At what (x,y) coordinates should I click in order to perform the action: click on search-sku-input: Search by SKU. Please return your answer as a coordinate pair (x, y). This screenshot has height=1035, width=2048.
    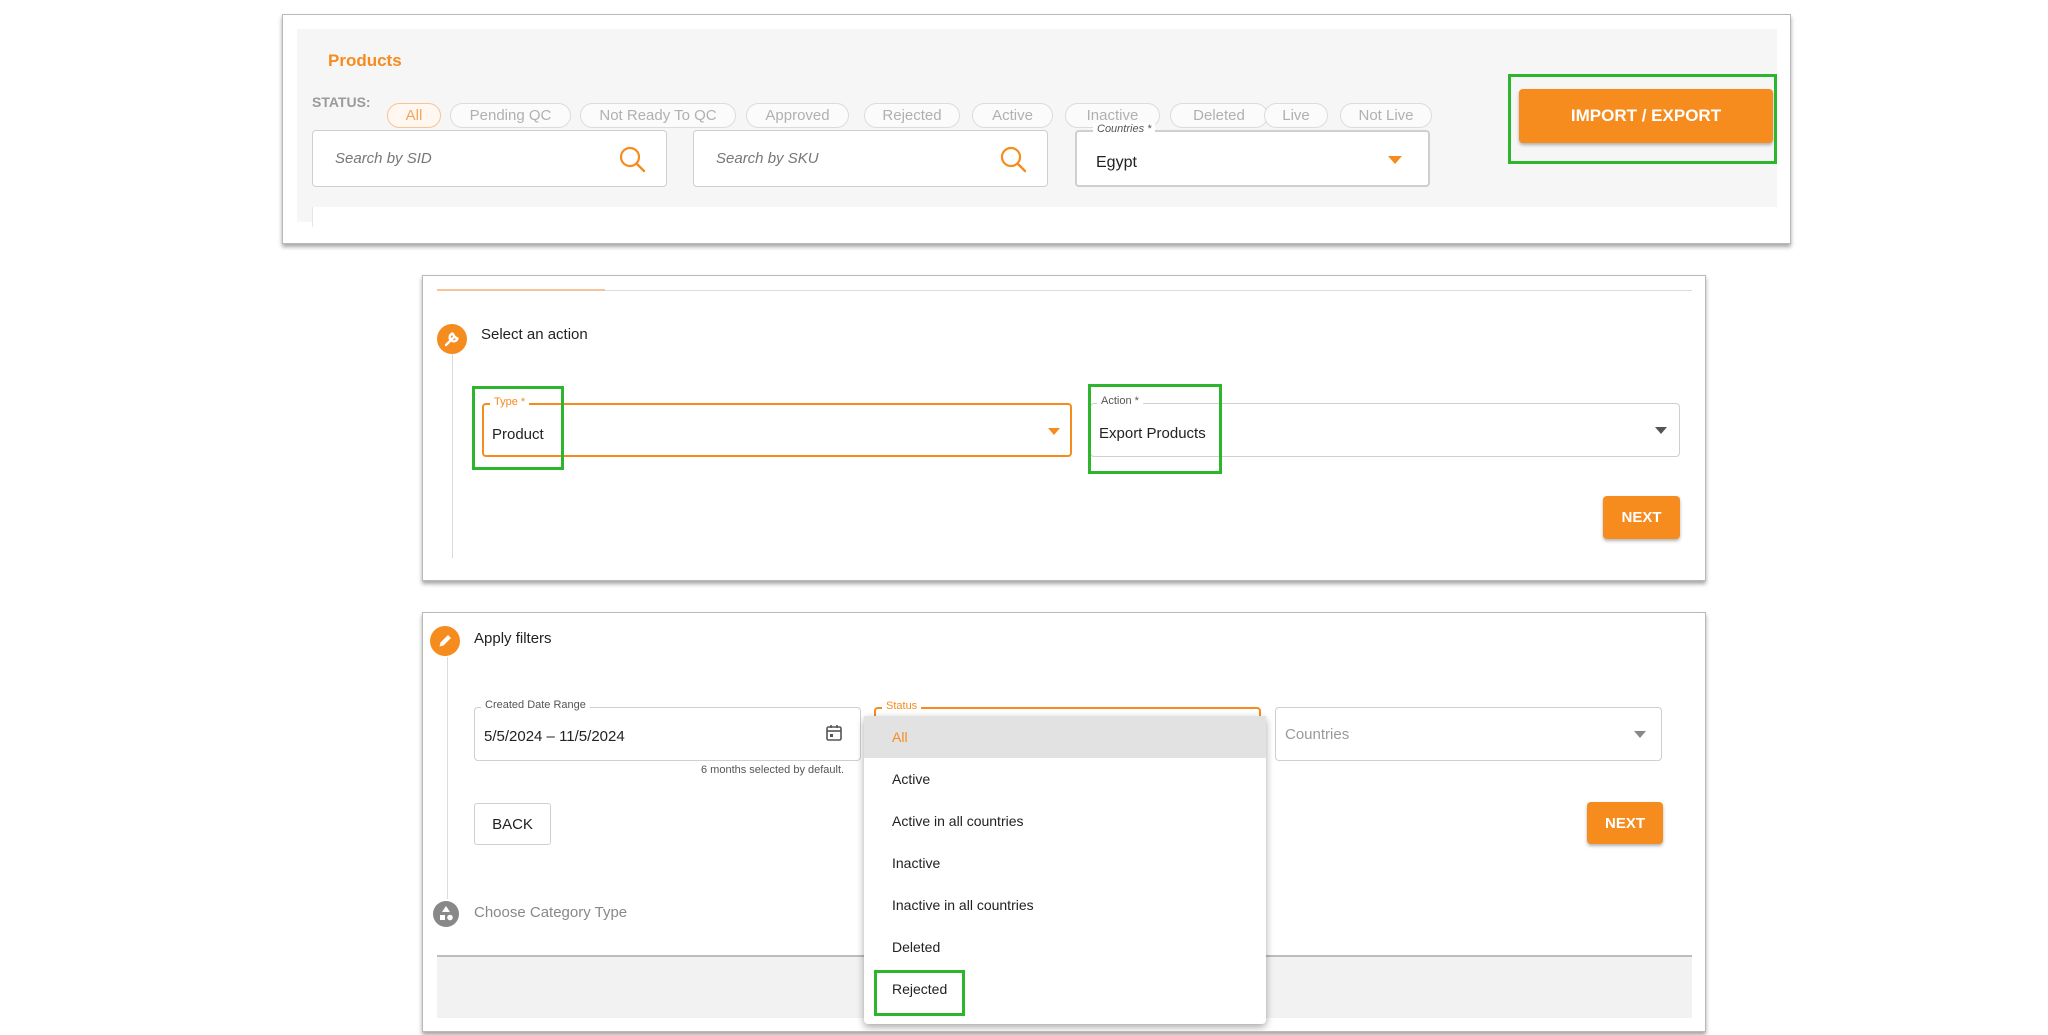
    Looking at the image, I should click on (870, 158).